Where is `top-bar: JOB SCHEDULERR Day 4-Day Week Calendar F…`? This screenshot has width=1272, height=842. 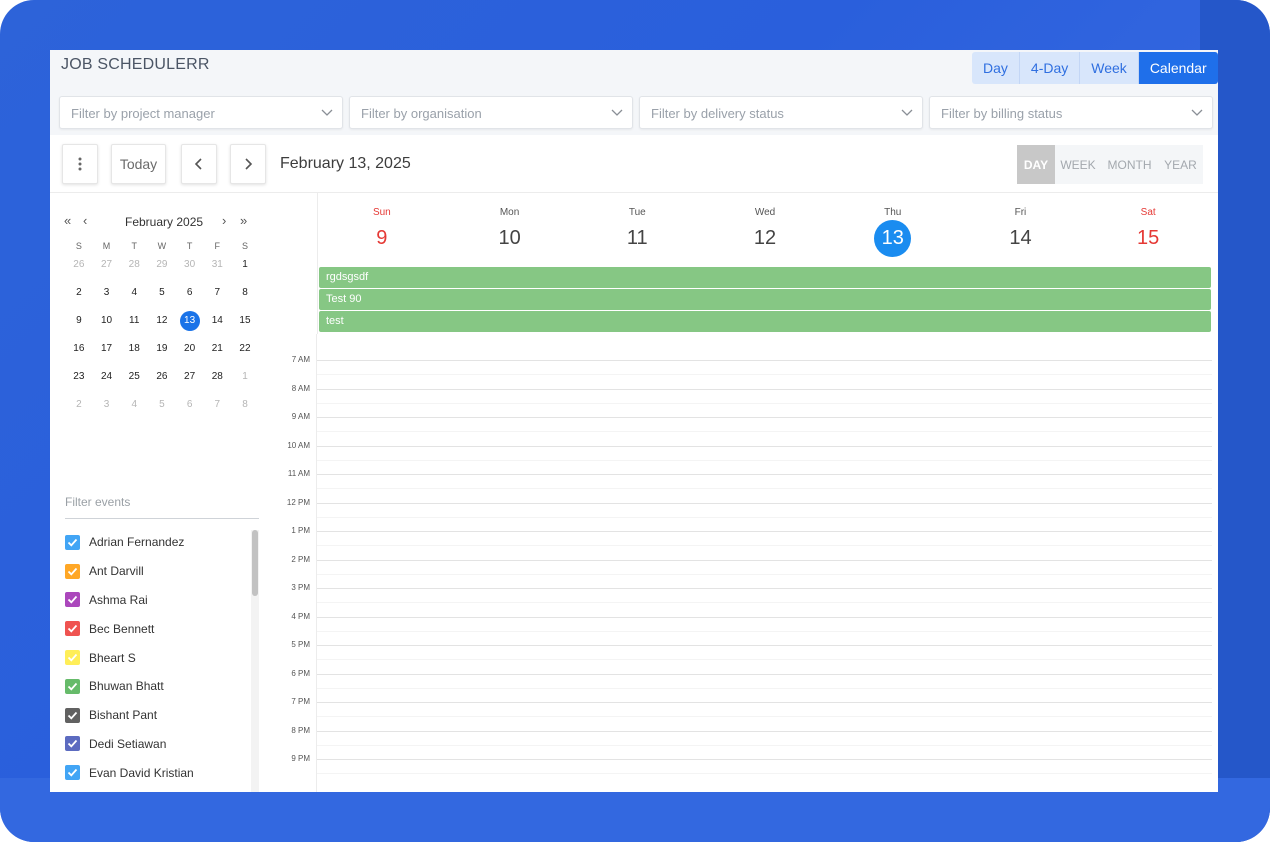 top-bar: JOB SCHEDULERR Day 4-Day Week Calendar F… is located at coordinates (634, 92).